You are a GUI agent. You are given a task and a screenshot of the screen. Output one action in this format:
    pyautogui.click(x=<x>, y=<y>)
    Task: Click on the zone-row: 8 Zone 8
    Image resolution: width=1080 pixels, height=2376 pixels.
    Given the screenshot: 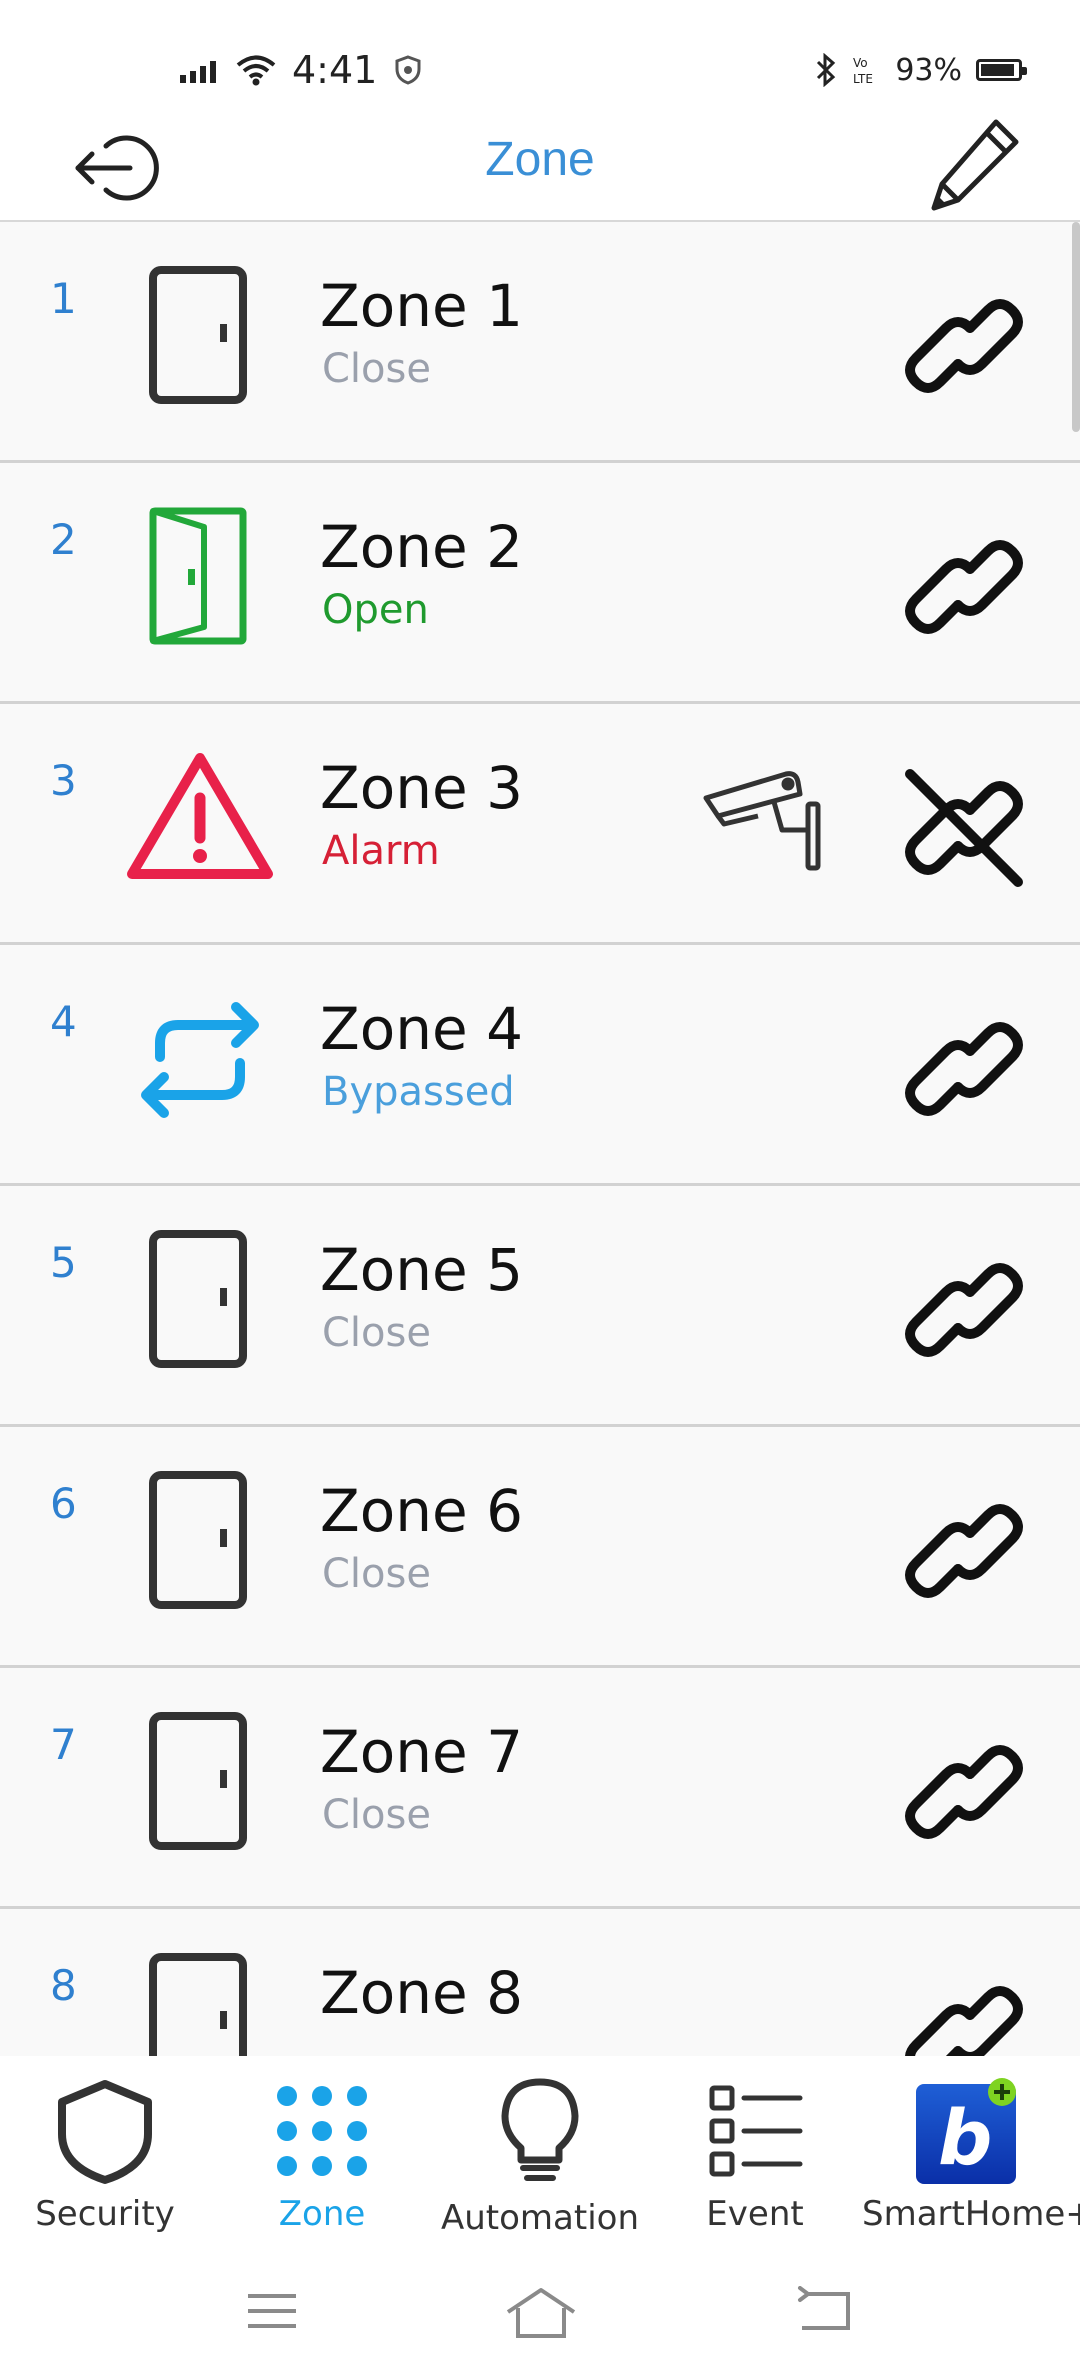 What is the action you would take?
    pyautogui.click(x=540, y=1982)
    